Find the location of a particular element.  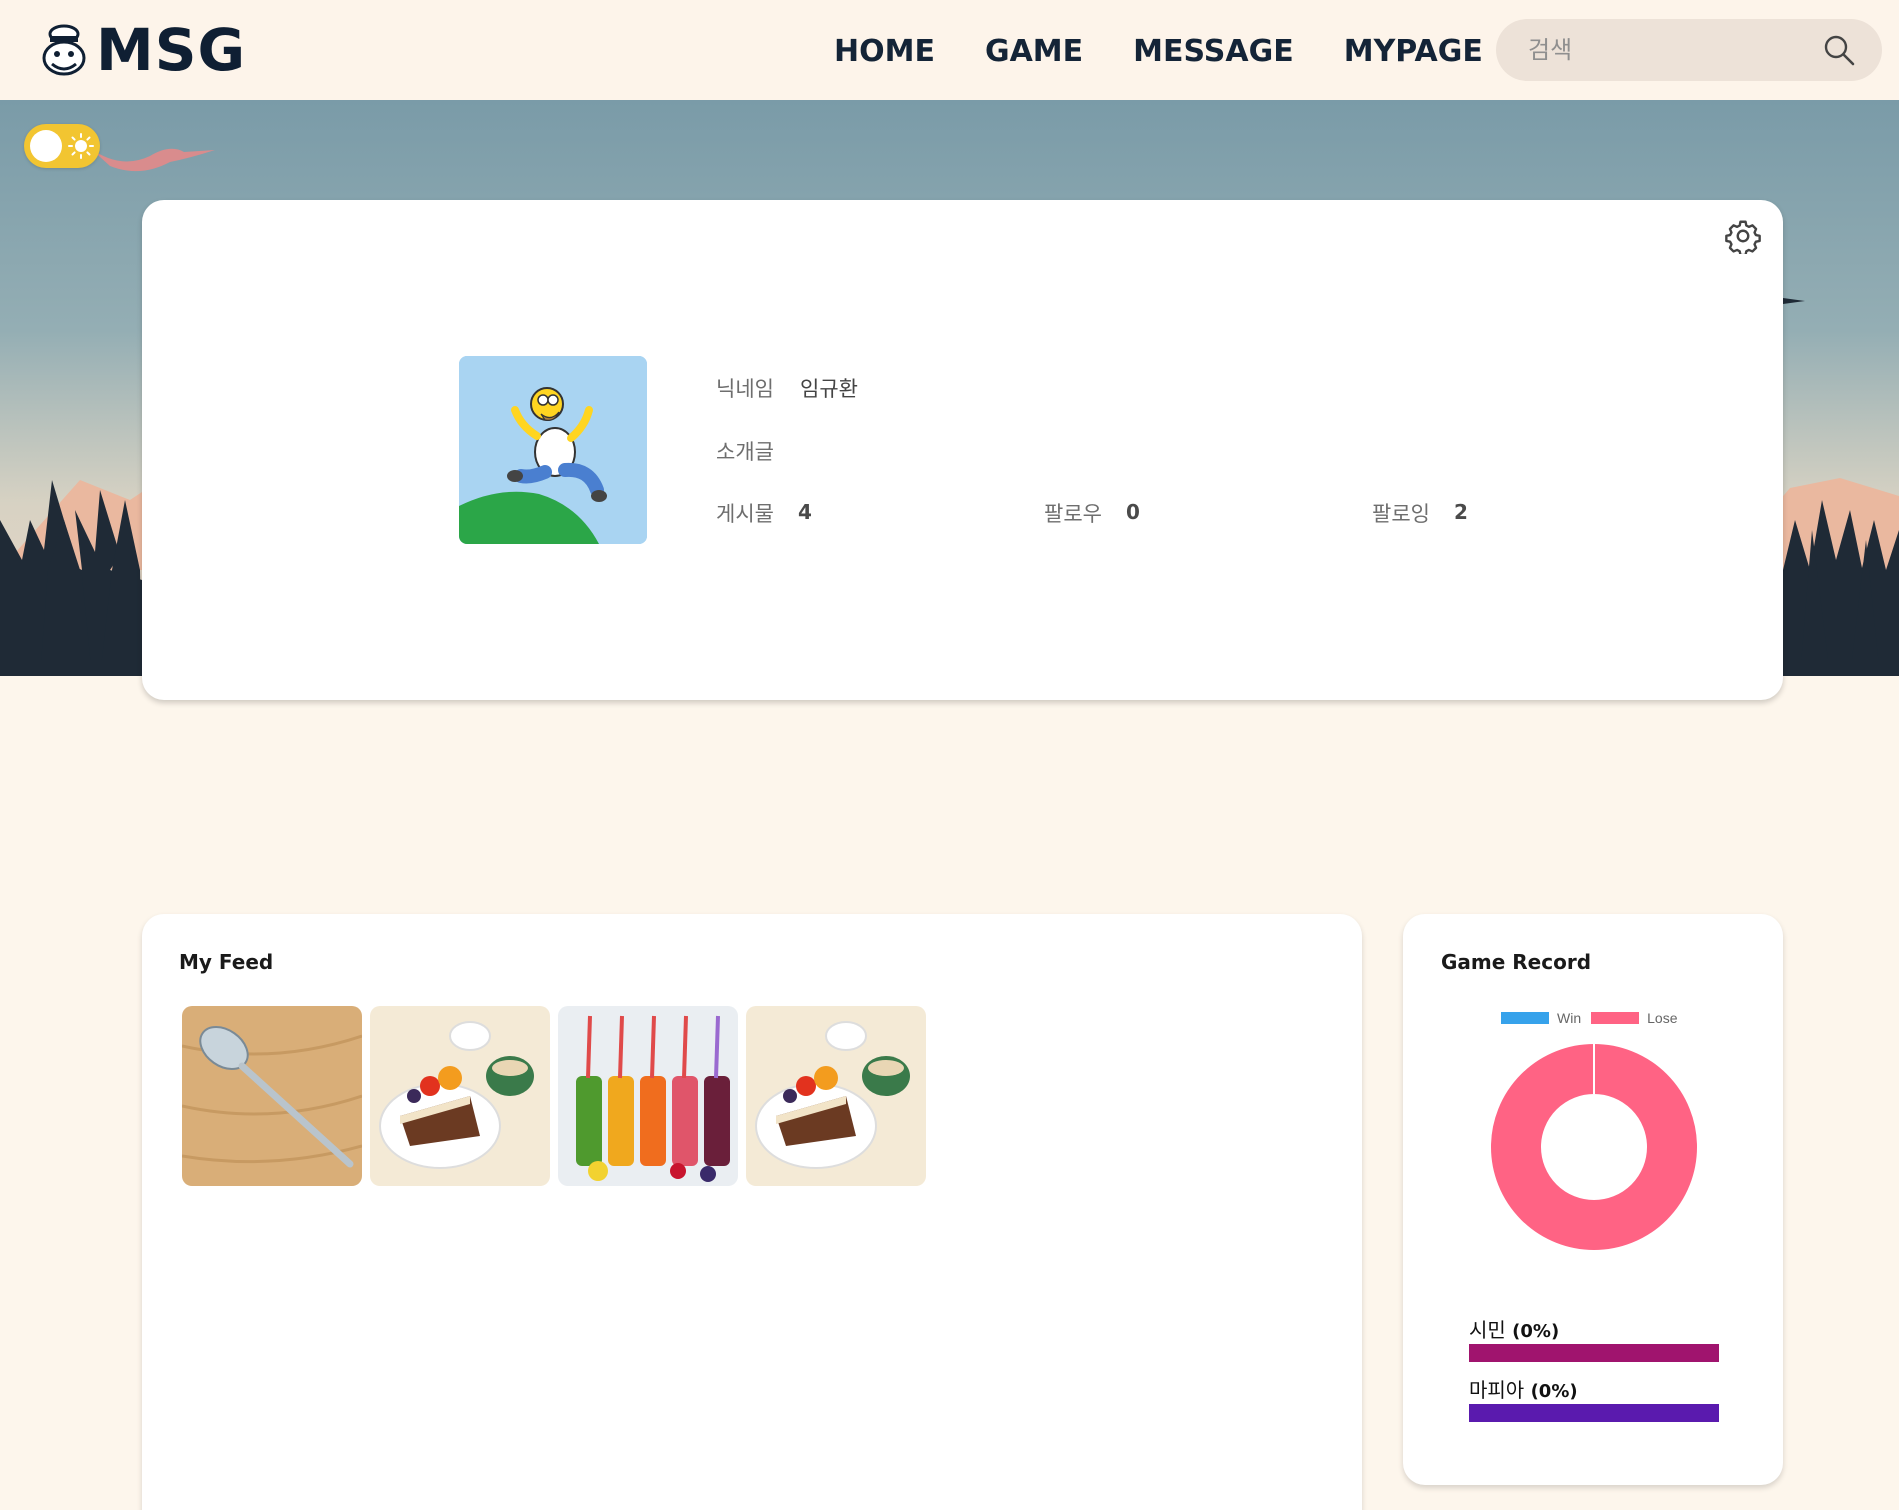

feed-item-spoon is located at coordinates (272, 1096).